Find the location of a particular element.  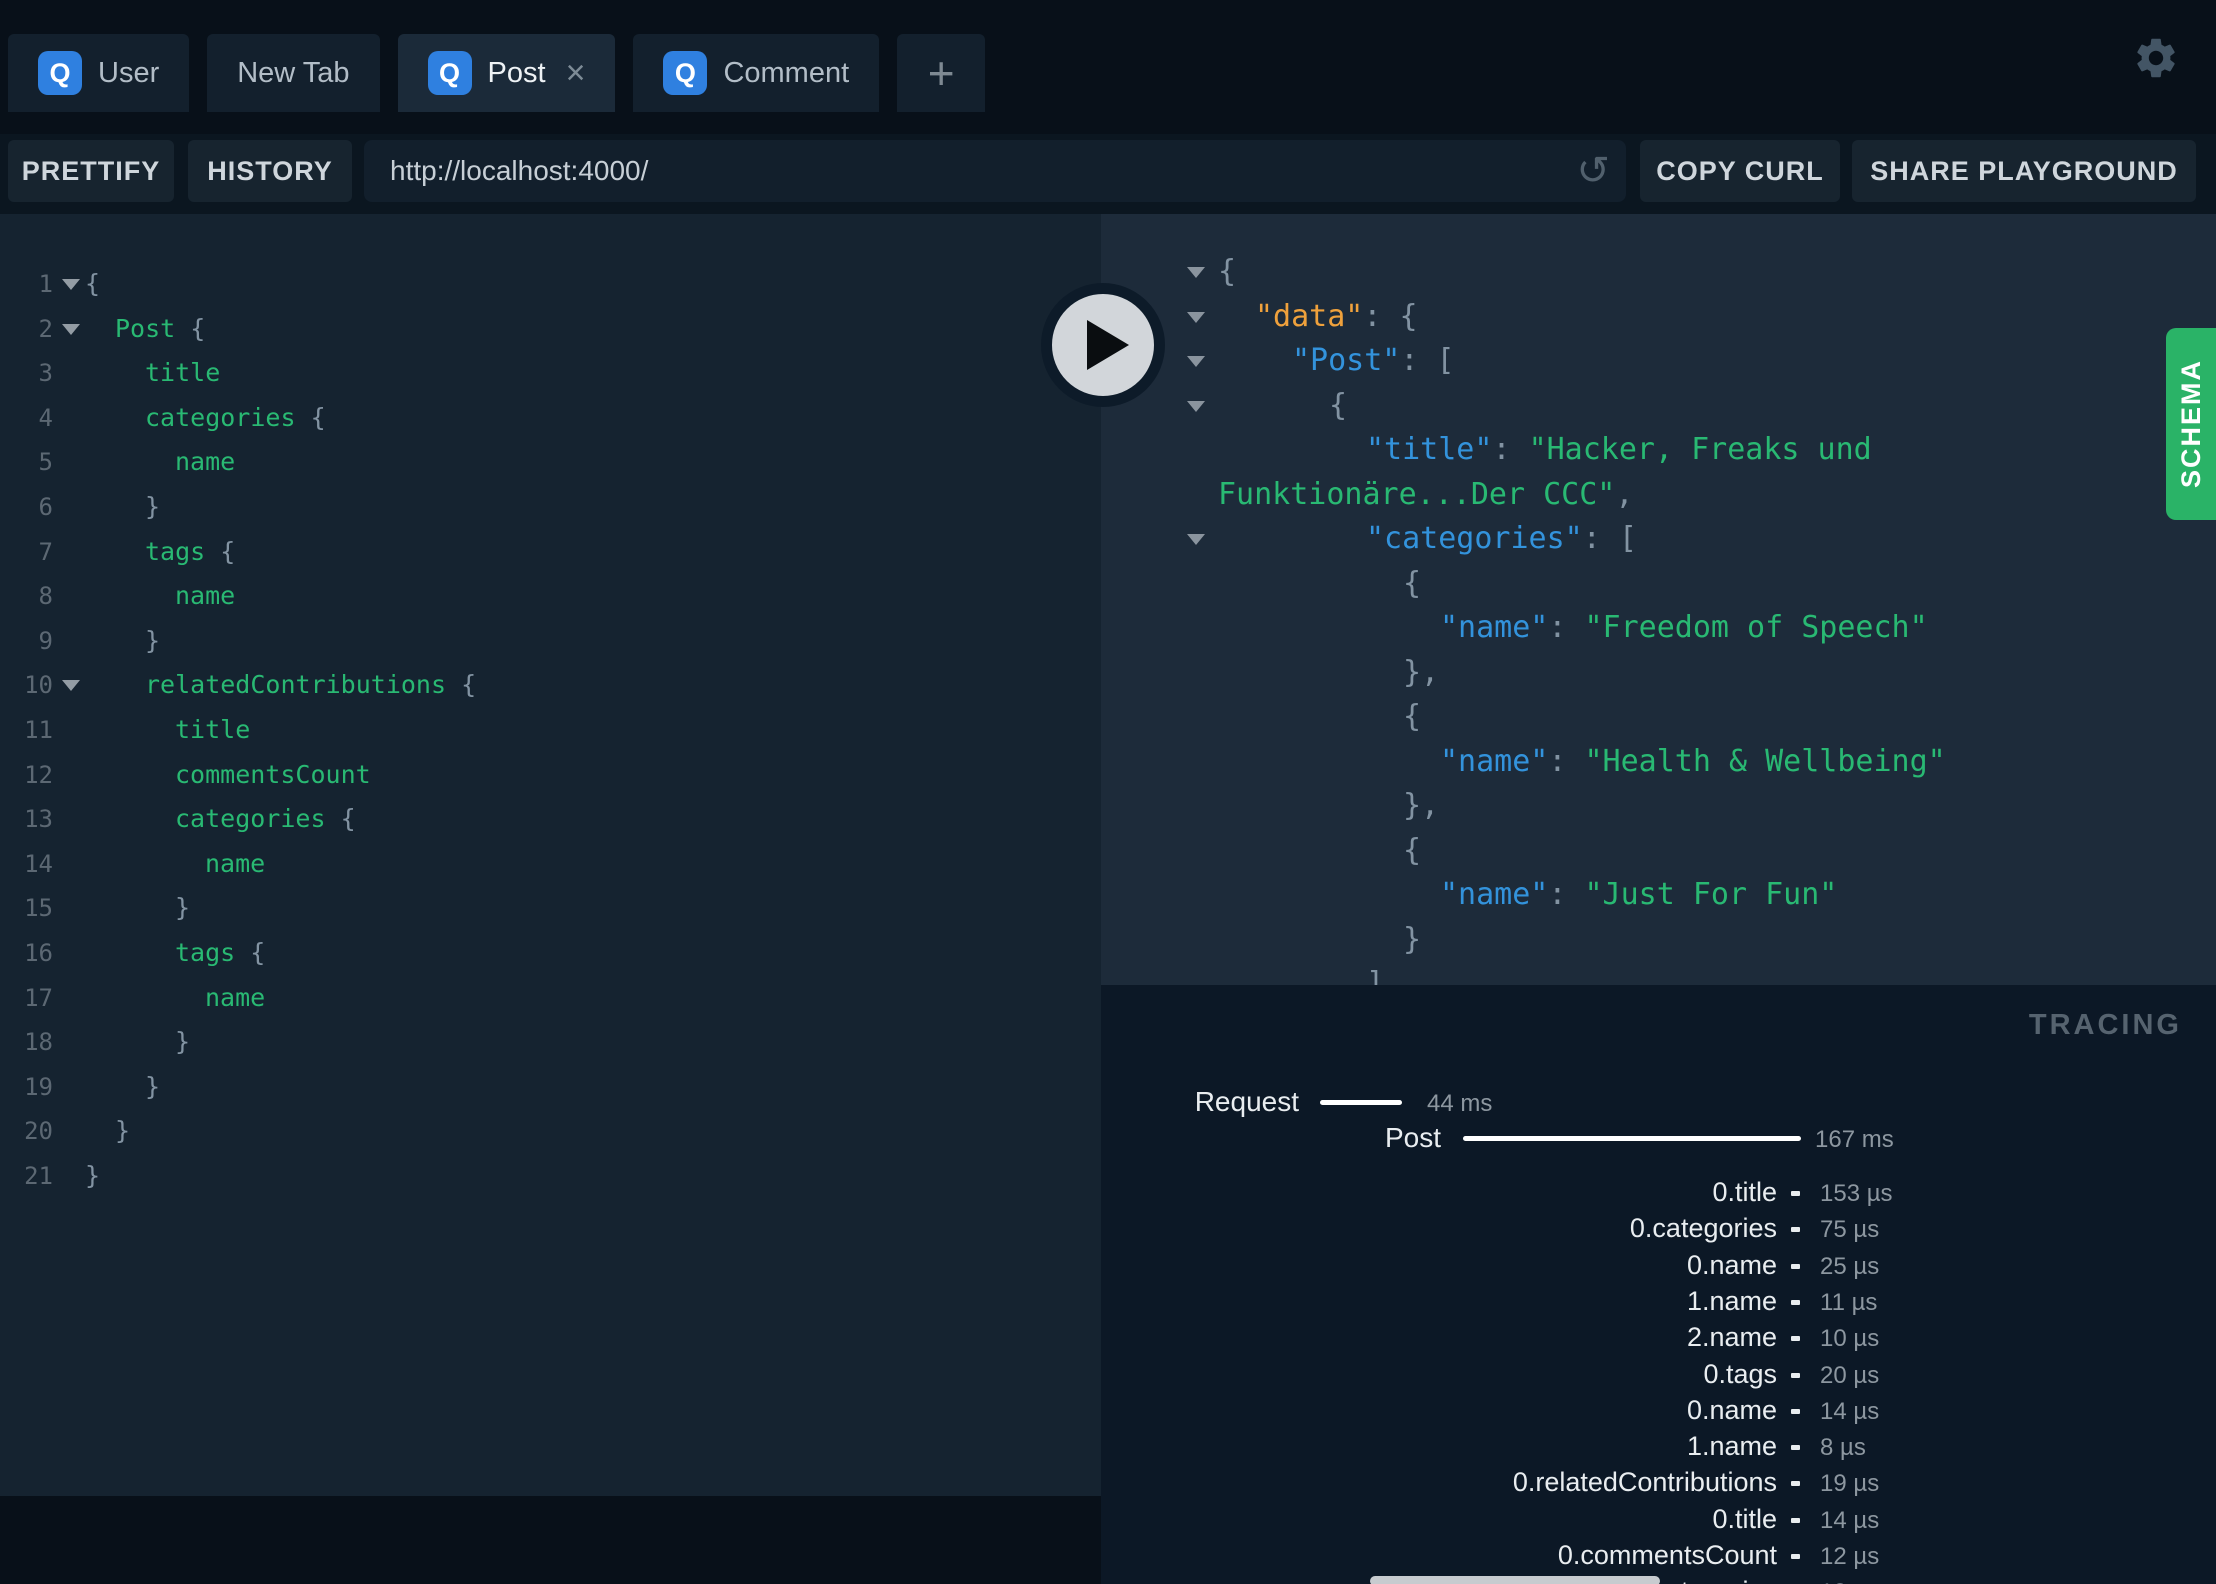

tab-comment: Q Comment is located at coordinates (756, 73).